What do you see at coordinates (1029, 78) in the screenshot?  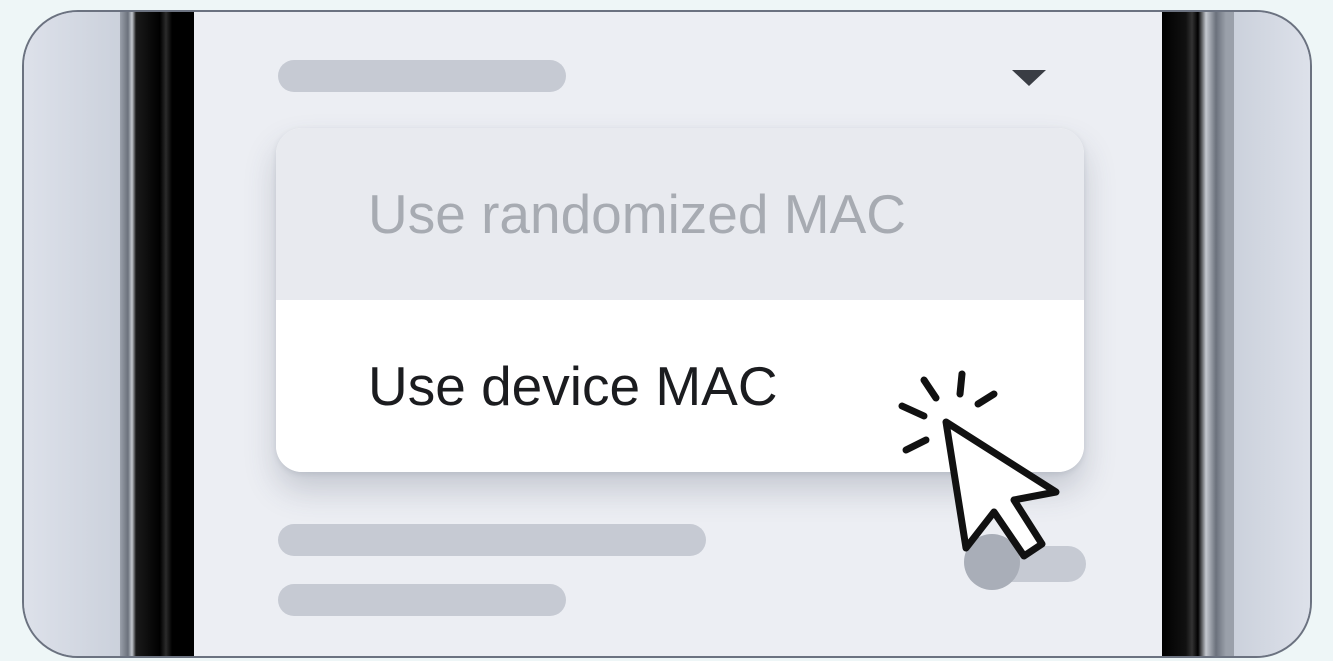 I see `caret-down-icon` at bounding box center [1029, 78].